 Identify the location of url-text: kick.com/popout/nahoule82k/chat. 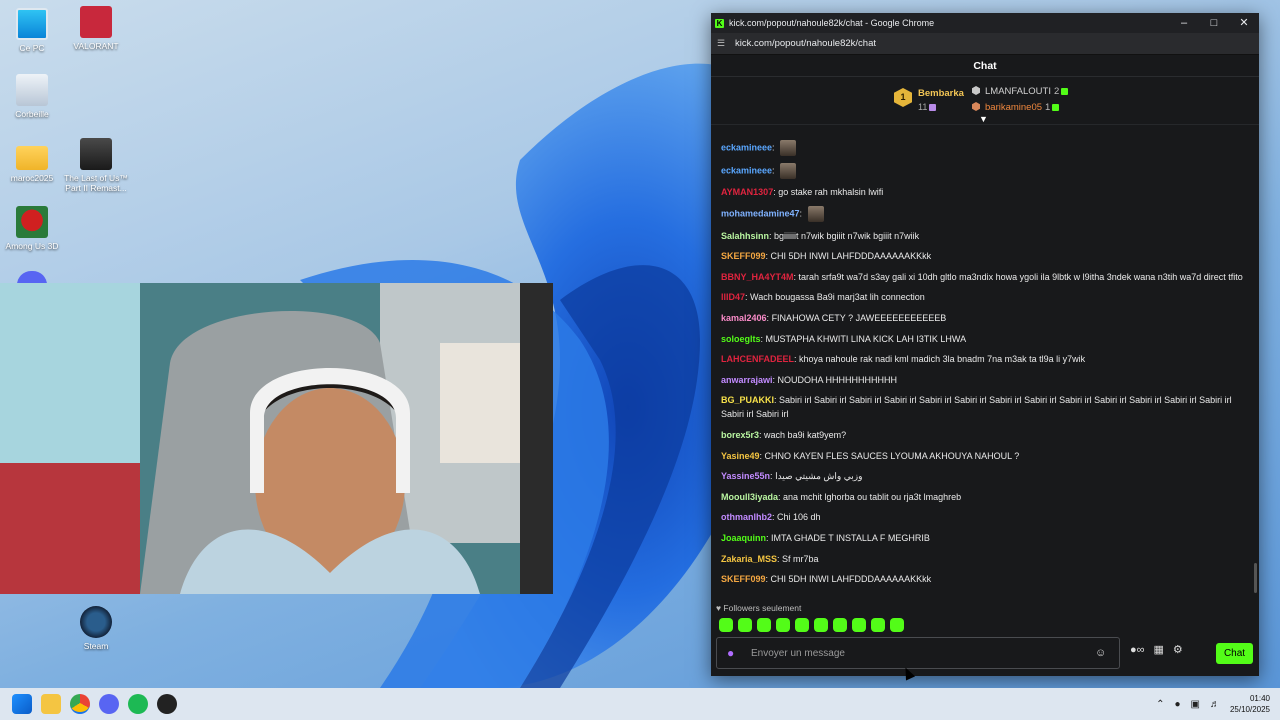
(805, 43).